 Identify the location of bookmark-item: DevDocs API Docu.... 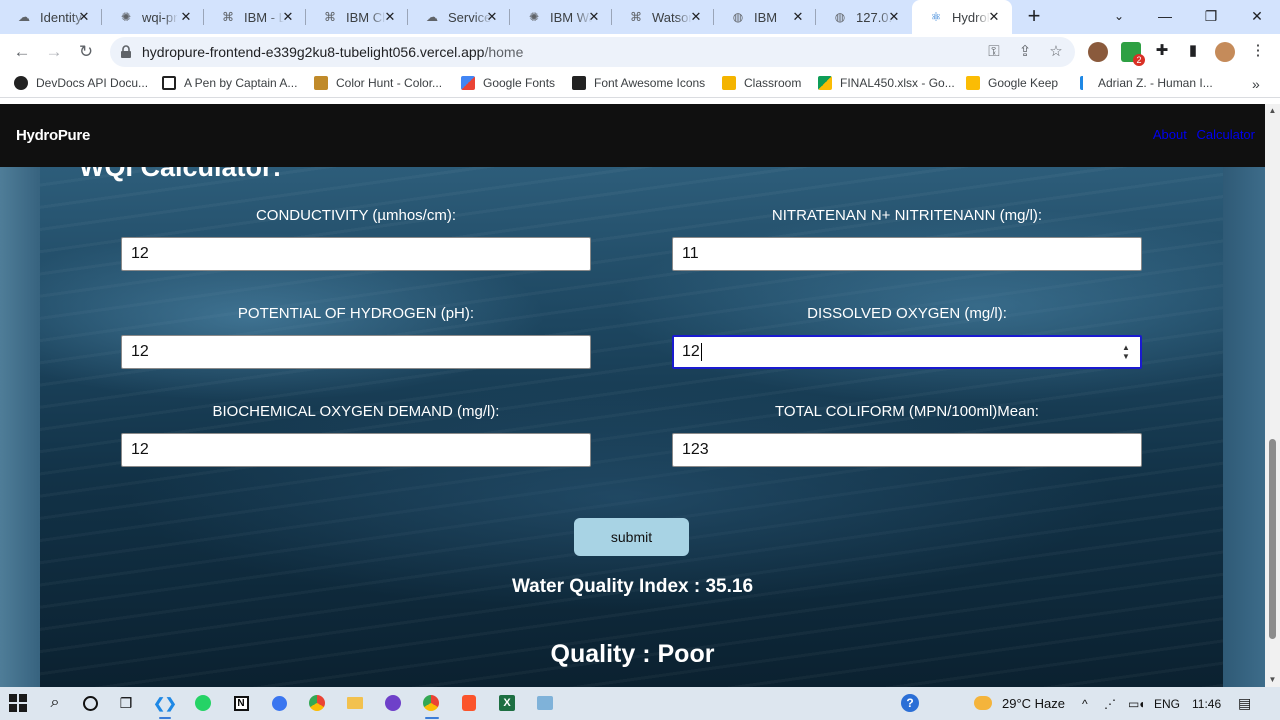
(81, 83).